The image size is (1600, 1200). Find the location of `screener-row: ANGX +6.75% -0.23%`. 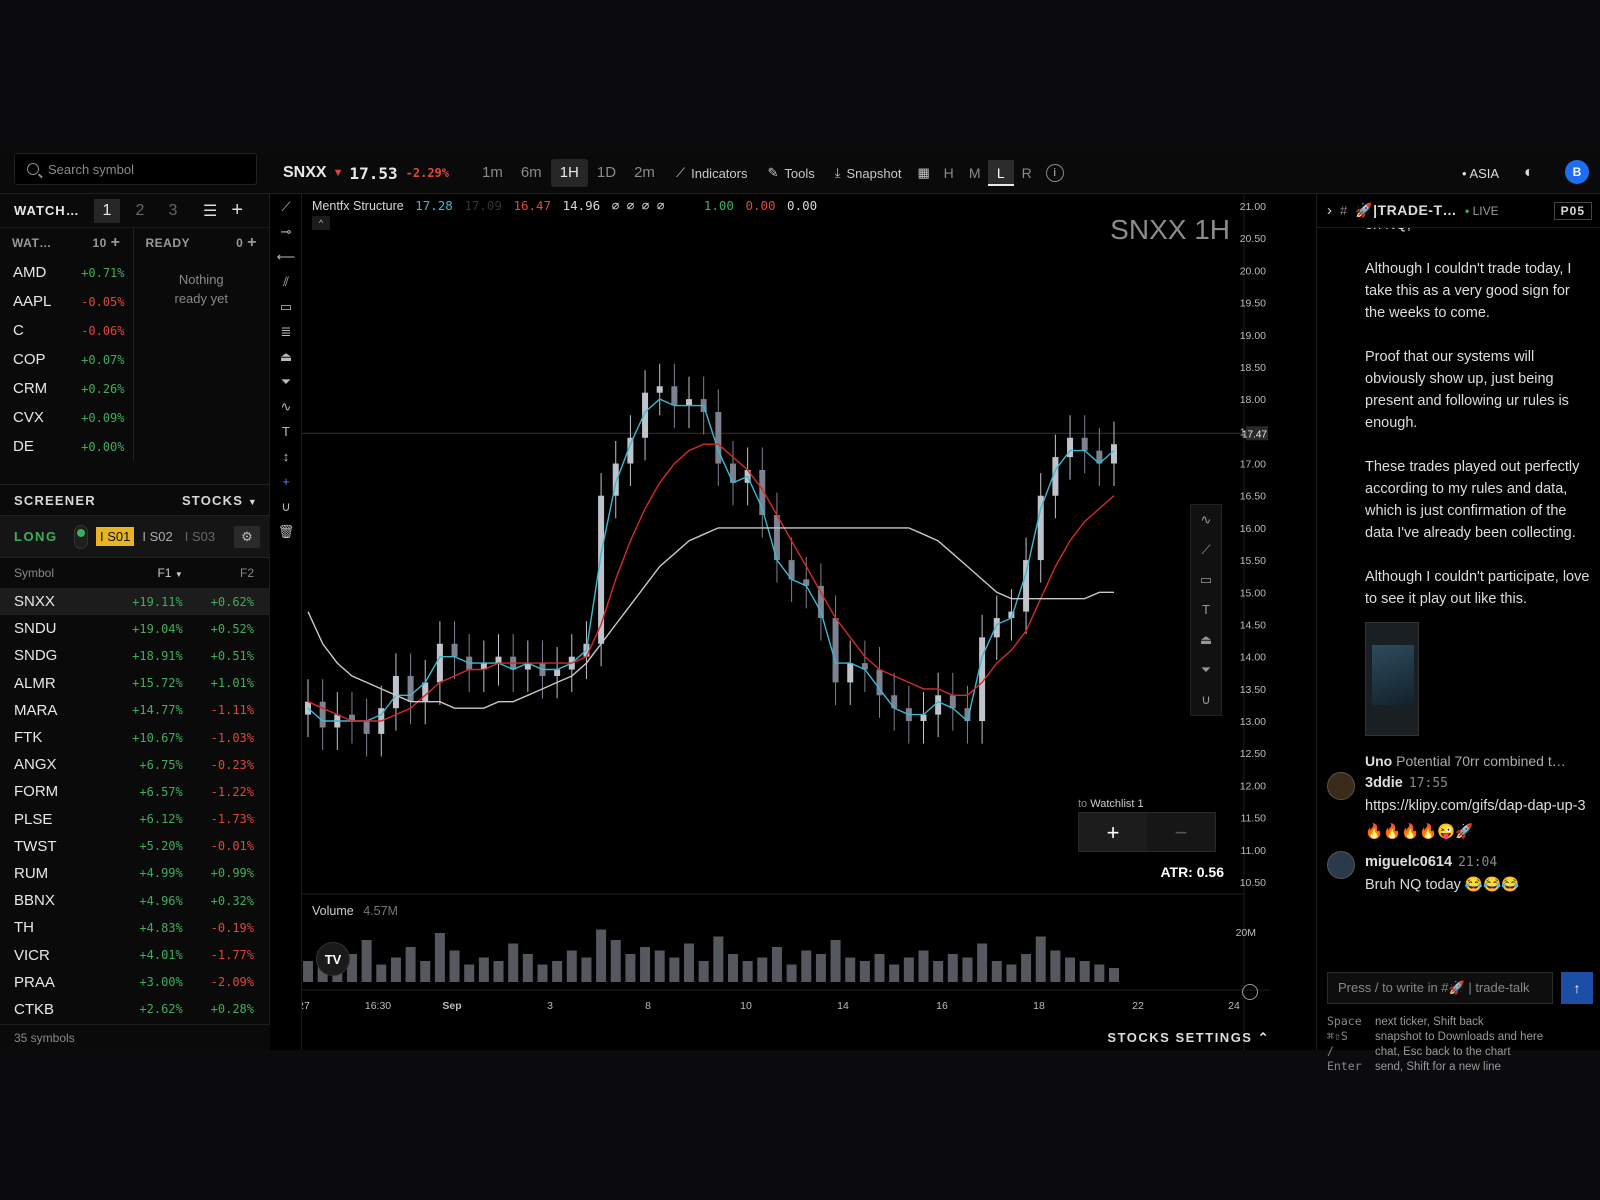

screener-row: ANGX +6.75% -0.23% is located at coordinates (135, 764).